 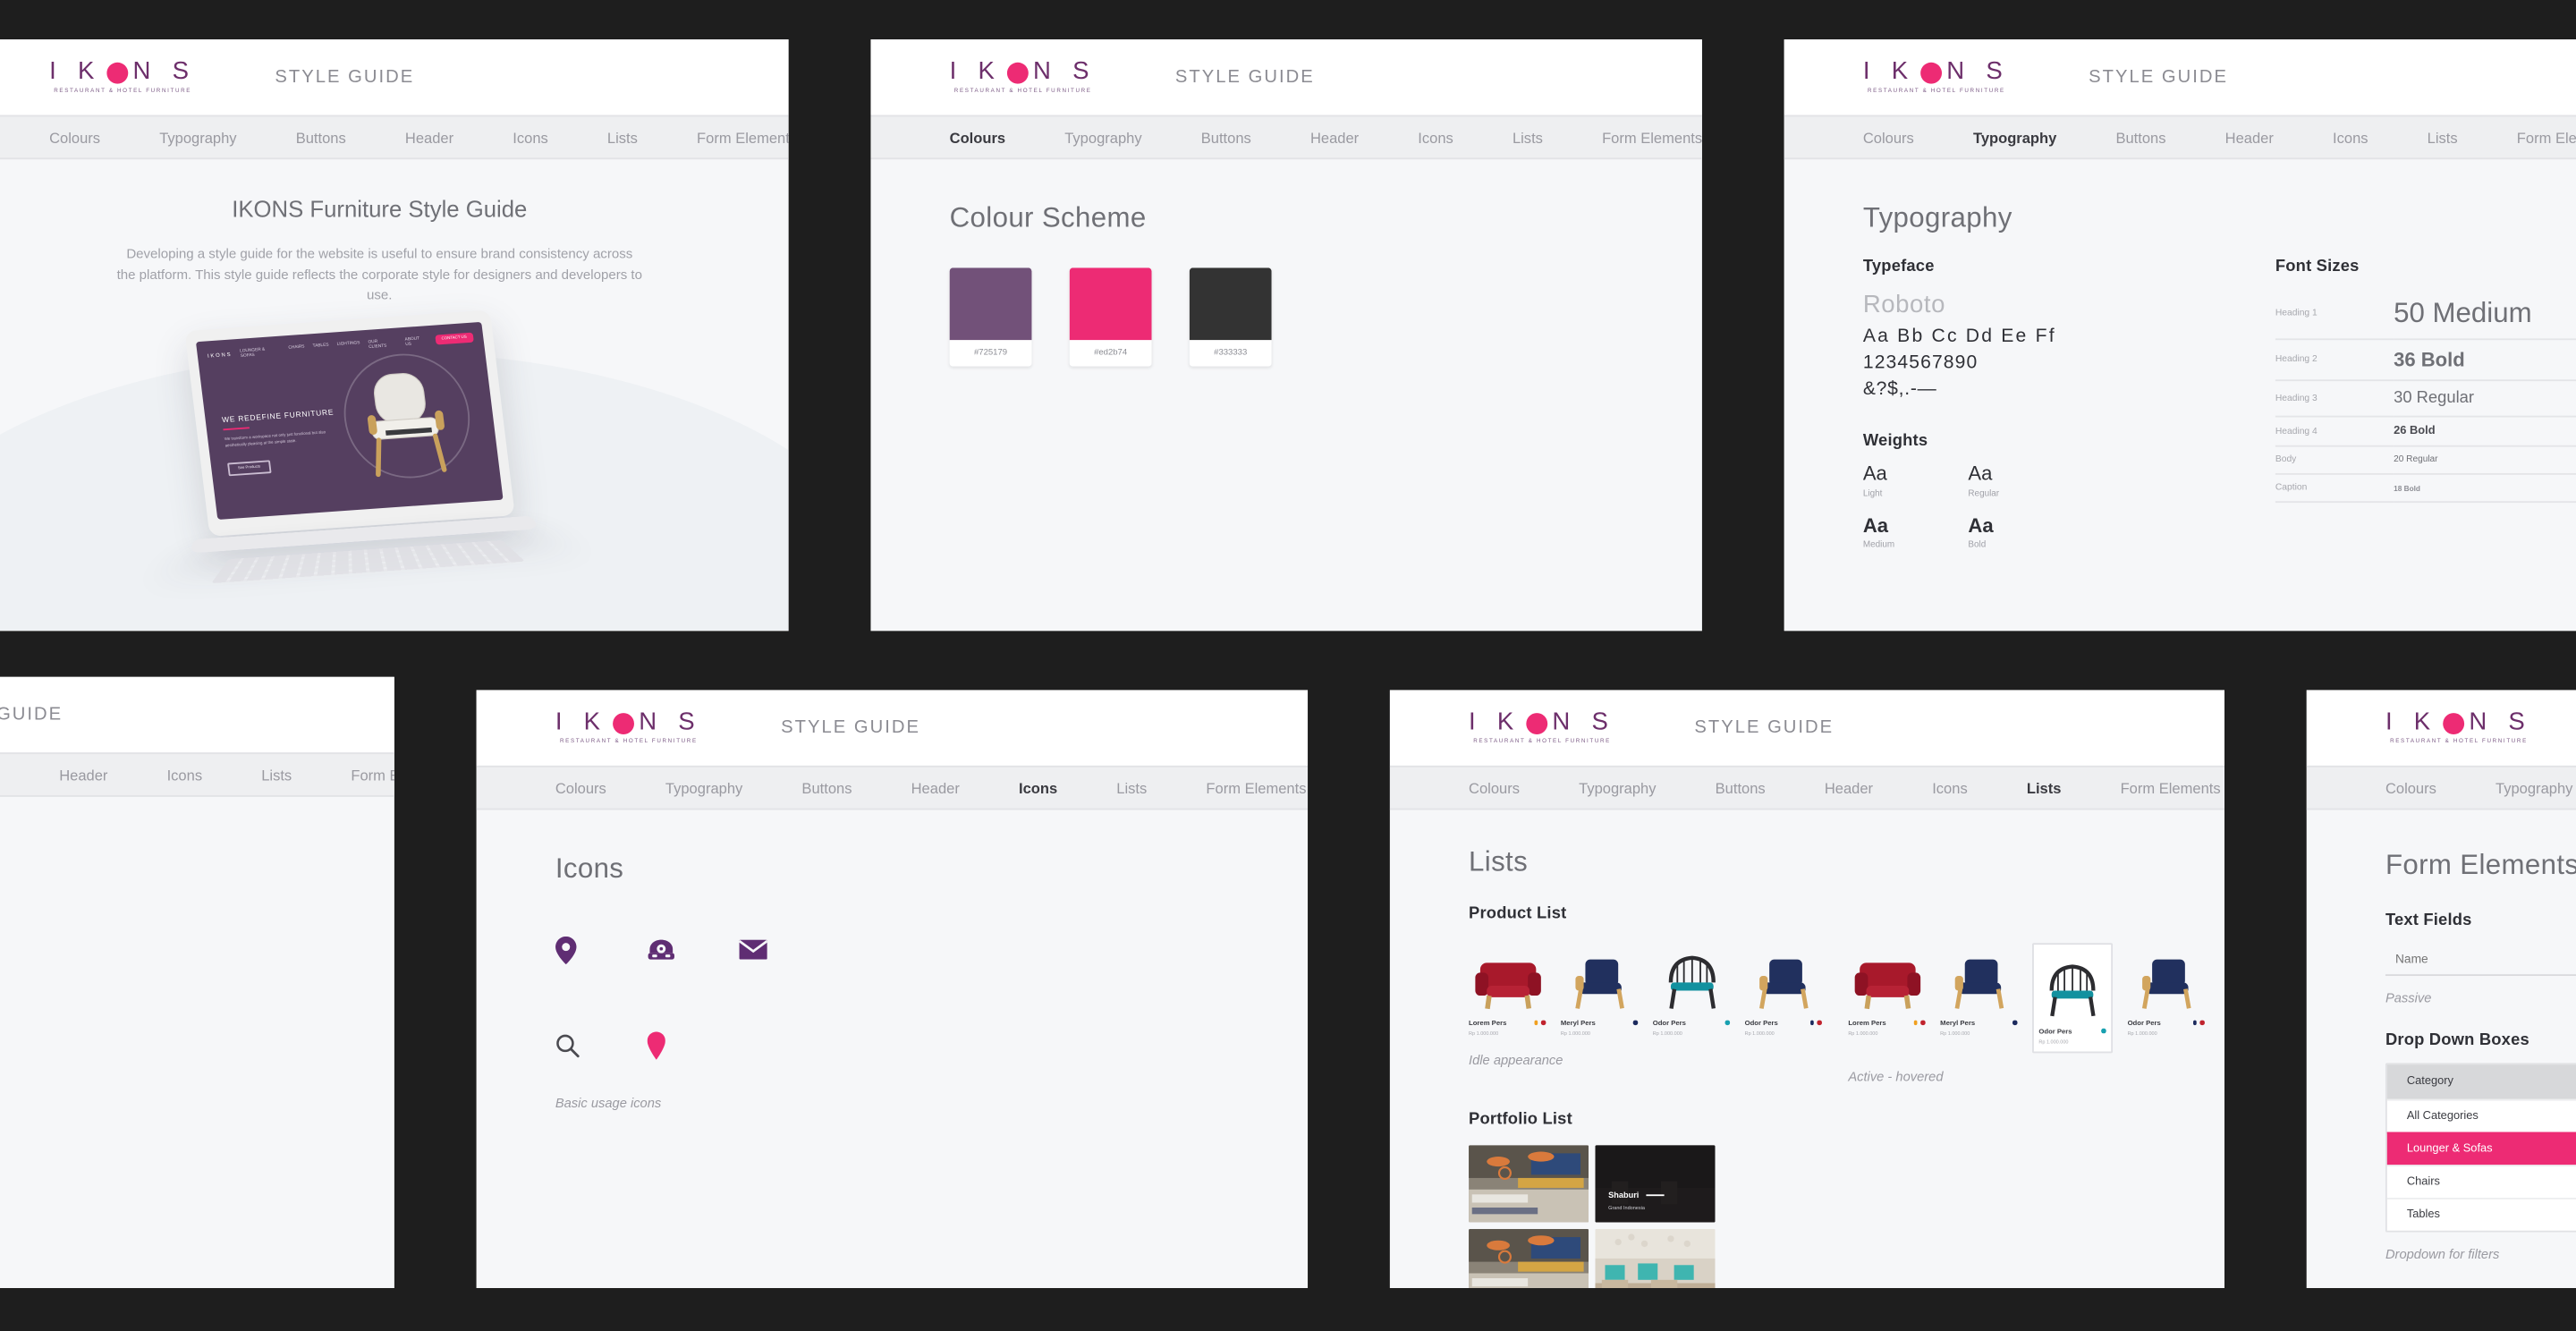 What do you see at coordinates (694, 949) in the screenshot?
I see `telephone-icon` at bounding box center [694, 949].